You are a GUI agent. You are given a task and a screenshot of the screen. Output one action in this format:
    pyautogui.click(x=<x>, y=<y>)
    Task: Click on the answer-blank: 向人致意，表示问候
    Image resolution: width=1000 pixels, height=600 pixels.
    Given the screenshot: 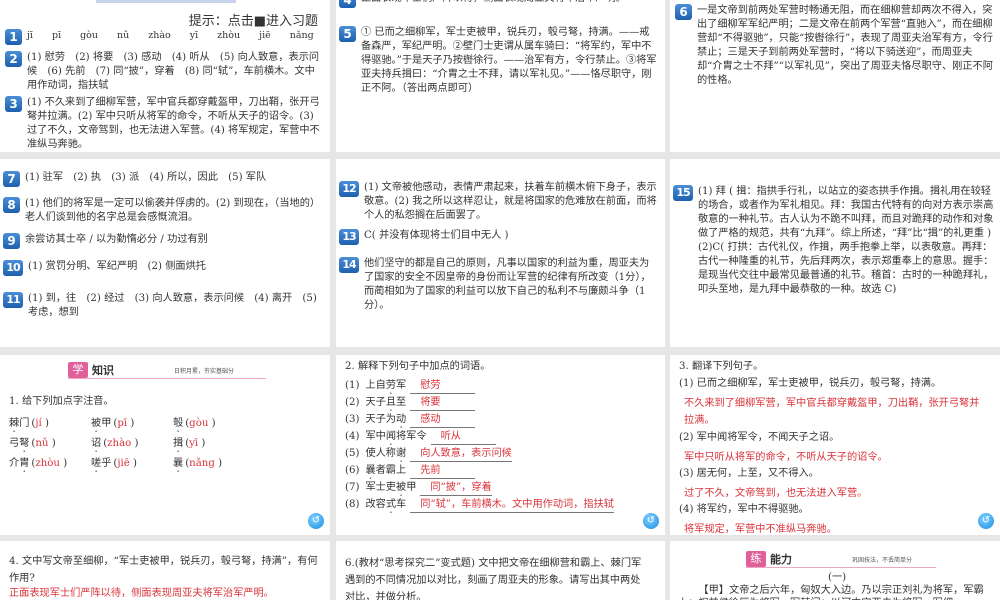 What is the action you would take?
    pyautogui.click(x=461, y=454)
    